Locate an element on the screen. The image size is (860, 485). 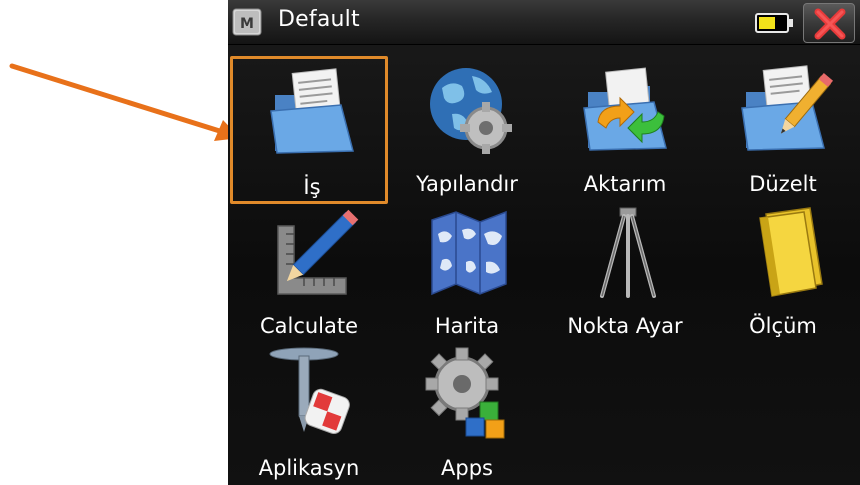
annotation-arrow-icon is located at coordinates (124, 102).